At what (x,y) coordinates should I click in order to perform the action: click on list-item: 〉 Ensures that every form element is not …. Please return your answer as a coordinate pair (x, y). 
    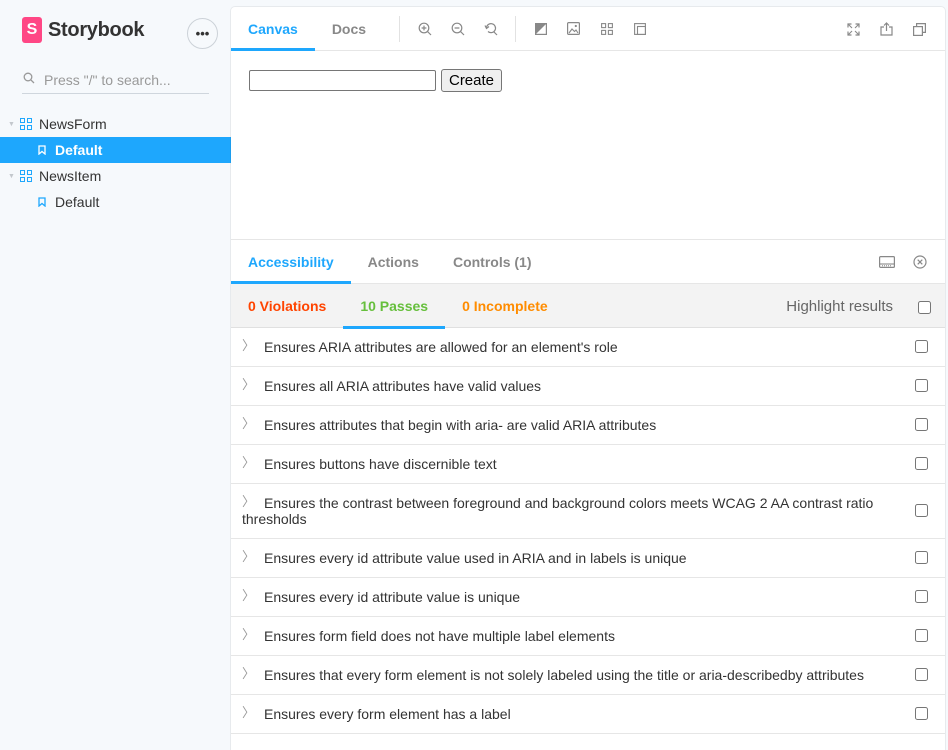
    Looking at the image, I should click on (588, 675).